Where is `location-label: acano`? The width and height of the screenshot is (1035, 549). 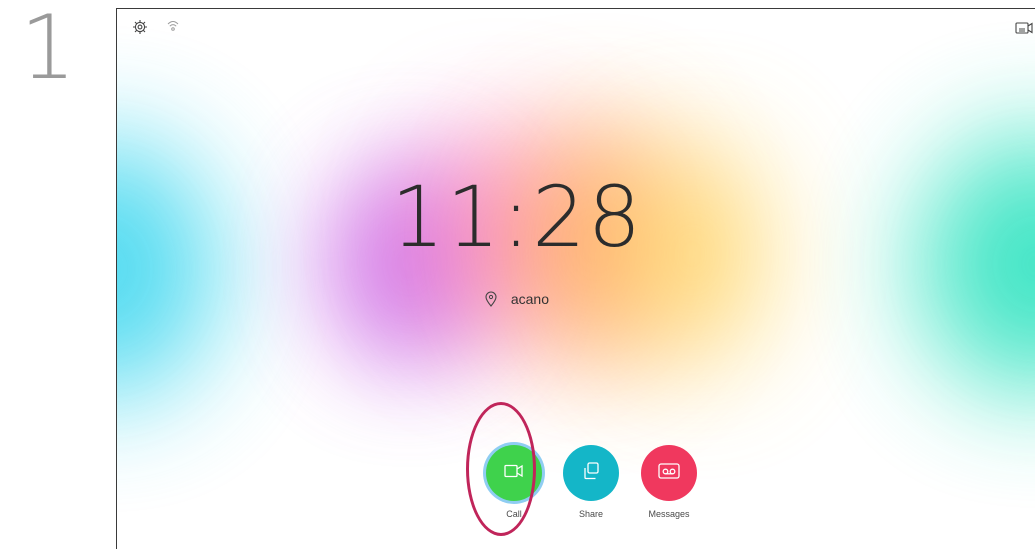 location-label: acano is located at coordinates (530, 299).